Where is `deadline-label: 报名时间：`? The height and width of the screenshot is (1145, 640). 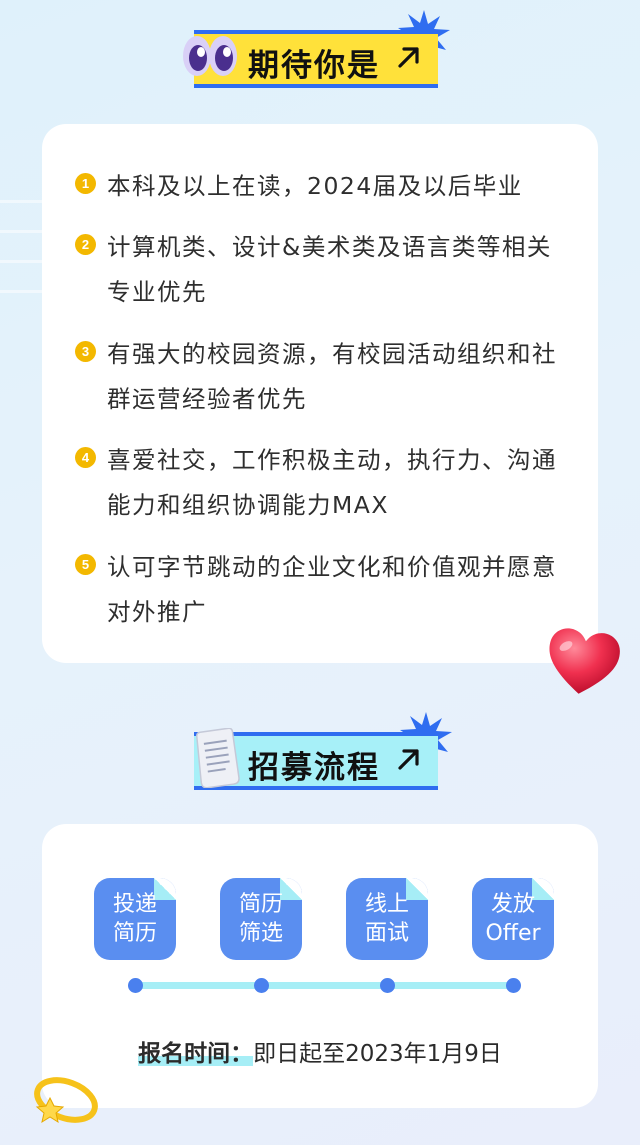
deadline-label: 报名时间： is located at coordinates (196, 1054).